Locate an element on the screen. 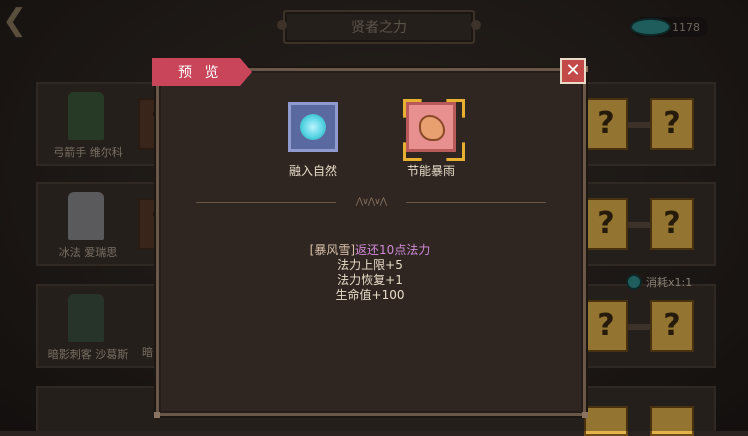  modal-title-ribbon: 预 览 is located at coordinates (202, 72).